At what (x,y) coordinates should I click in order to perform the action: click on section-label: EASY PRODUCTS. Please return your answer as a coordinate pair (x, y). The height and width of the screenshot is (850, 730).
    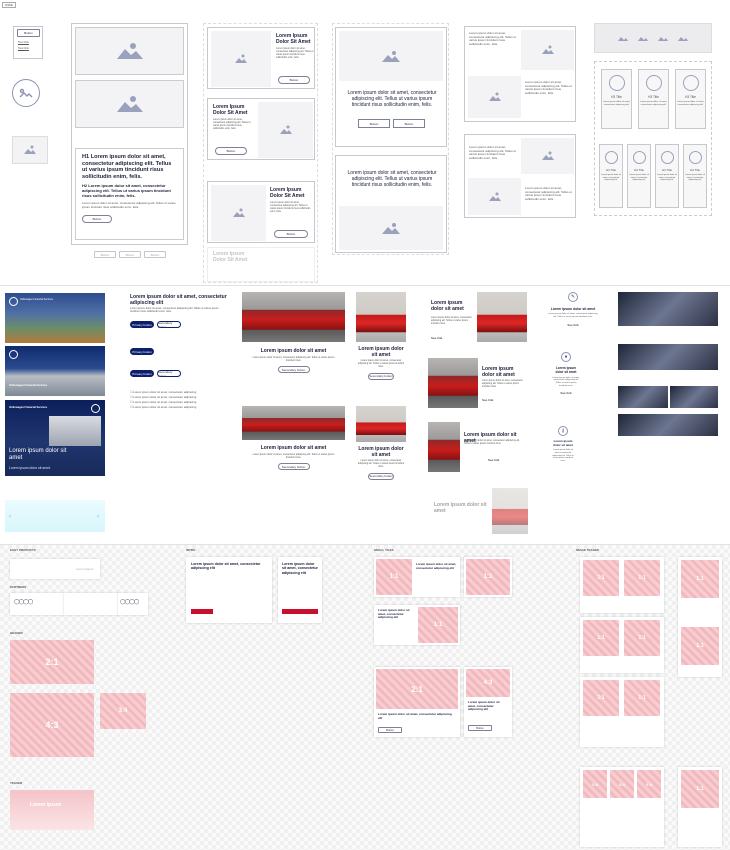
    Looking at the image, I should click on (23, 550).